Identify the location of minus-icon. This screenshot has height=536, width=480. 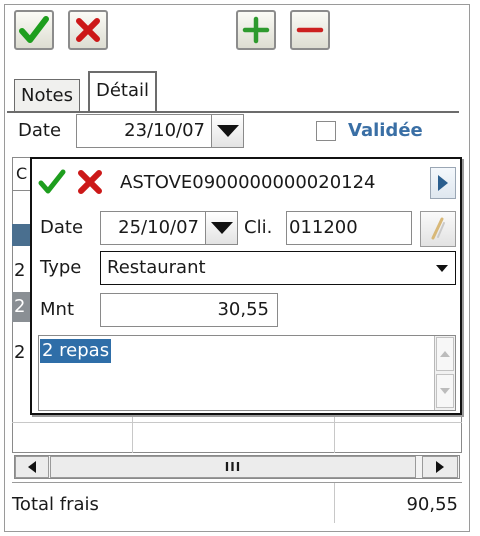
(310, 30).